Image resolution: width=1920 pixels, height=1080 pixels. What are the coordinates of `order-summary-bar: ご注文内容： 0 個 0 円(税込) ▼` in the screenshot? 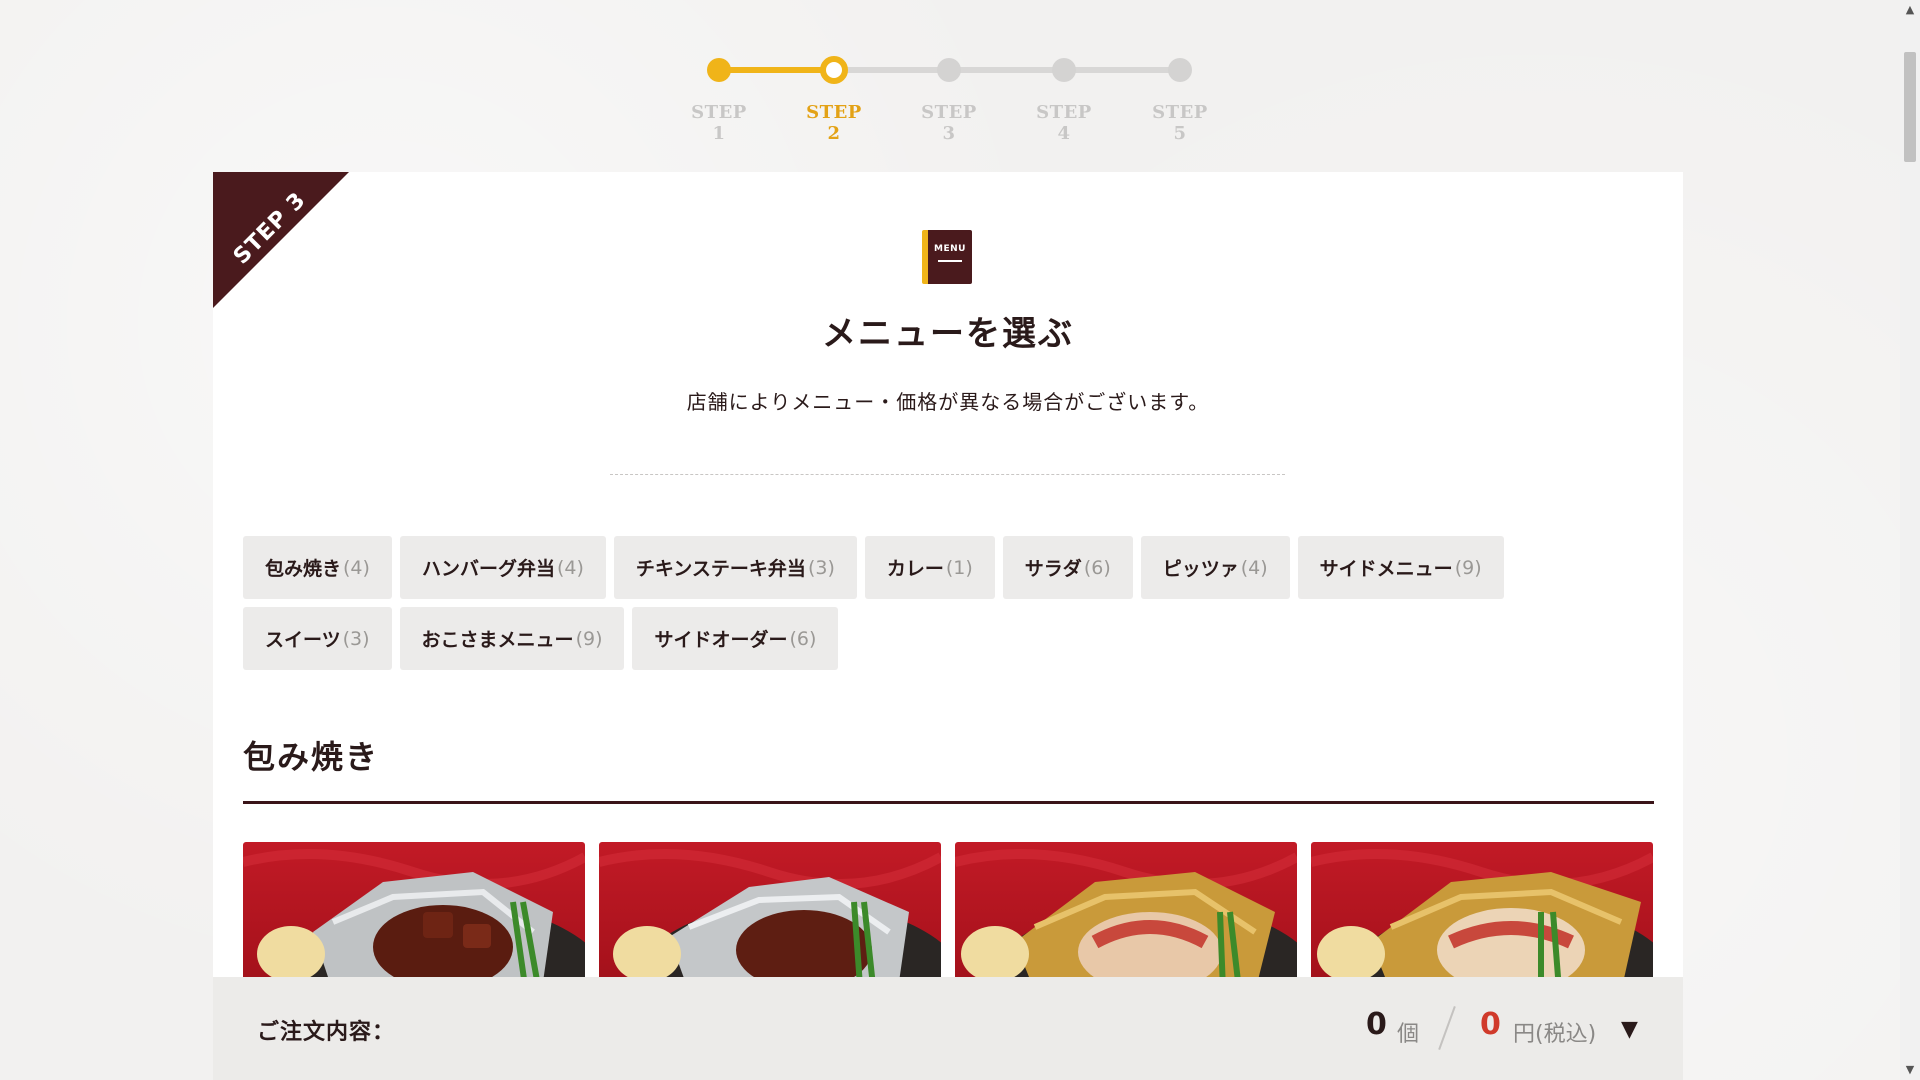 It's located at (948, 1028).